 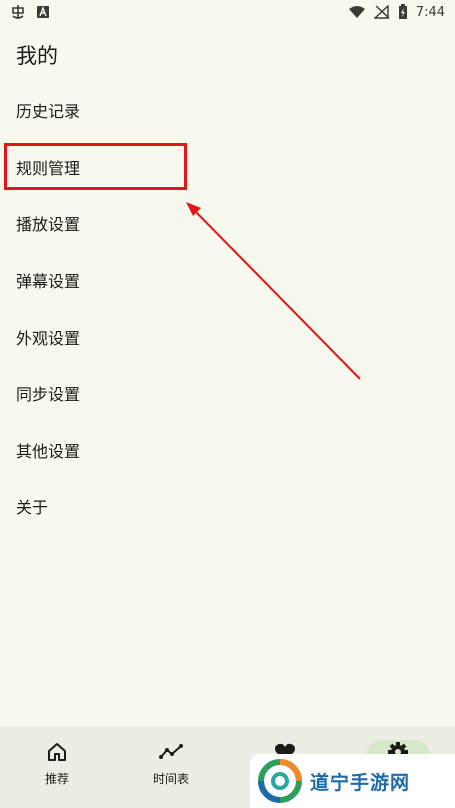 I want to click on timeline-icon, so click(x=171, y=751).